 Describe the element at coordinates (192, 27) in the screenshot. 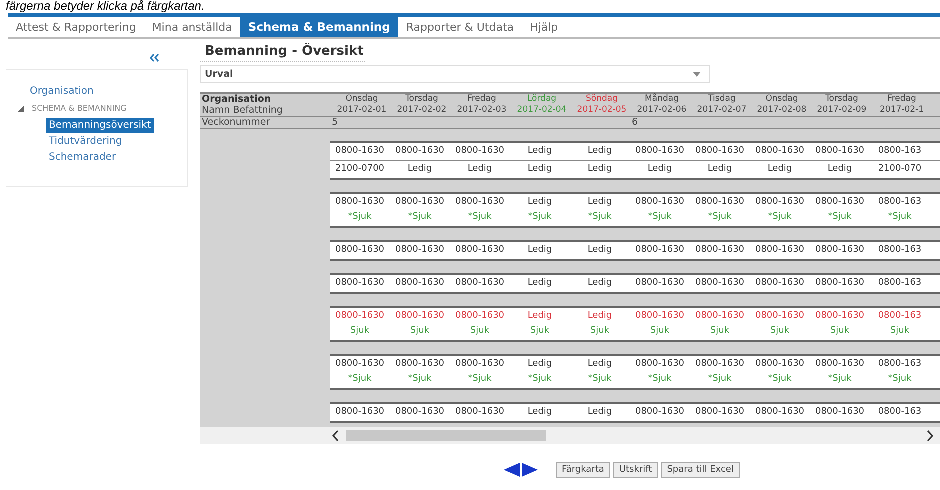

I see `nav-tab: Mina anställda` at that location.